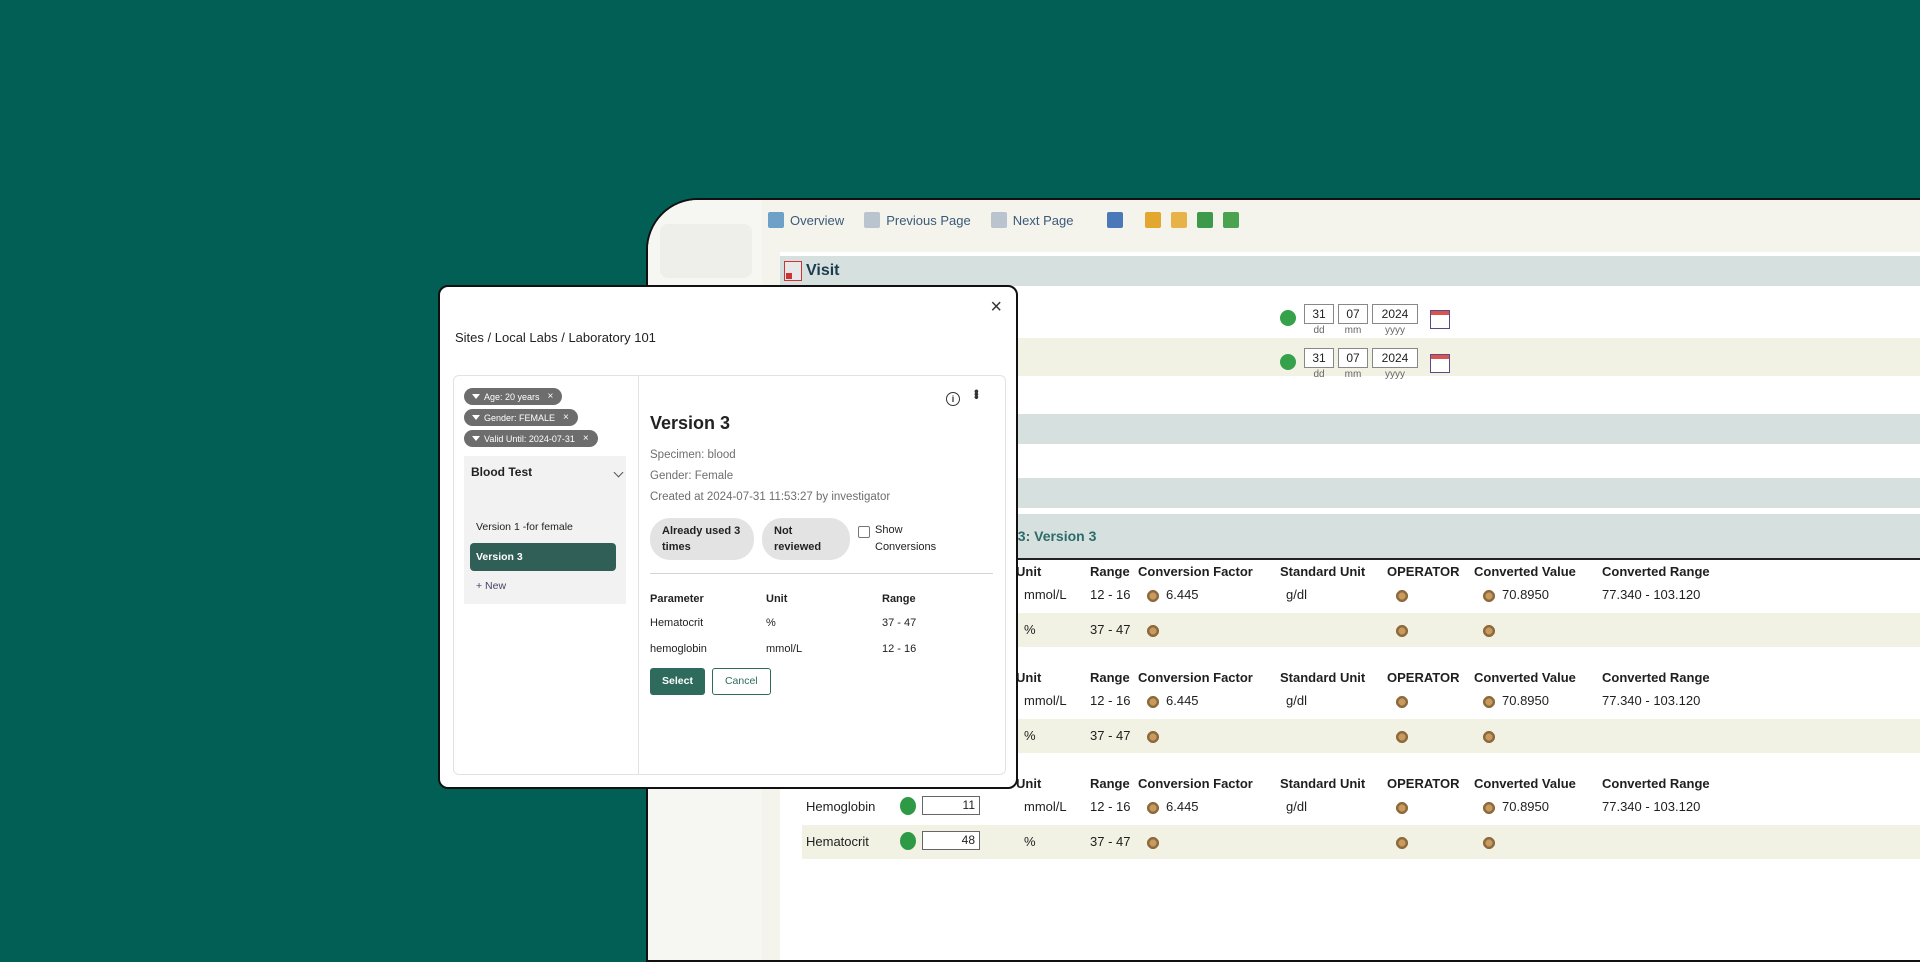 The image size is (1920, 962). Describe the element at coordinates (491, 586) in the screenshot. I see `new-version-link: + New` at that location.